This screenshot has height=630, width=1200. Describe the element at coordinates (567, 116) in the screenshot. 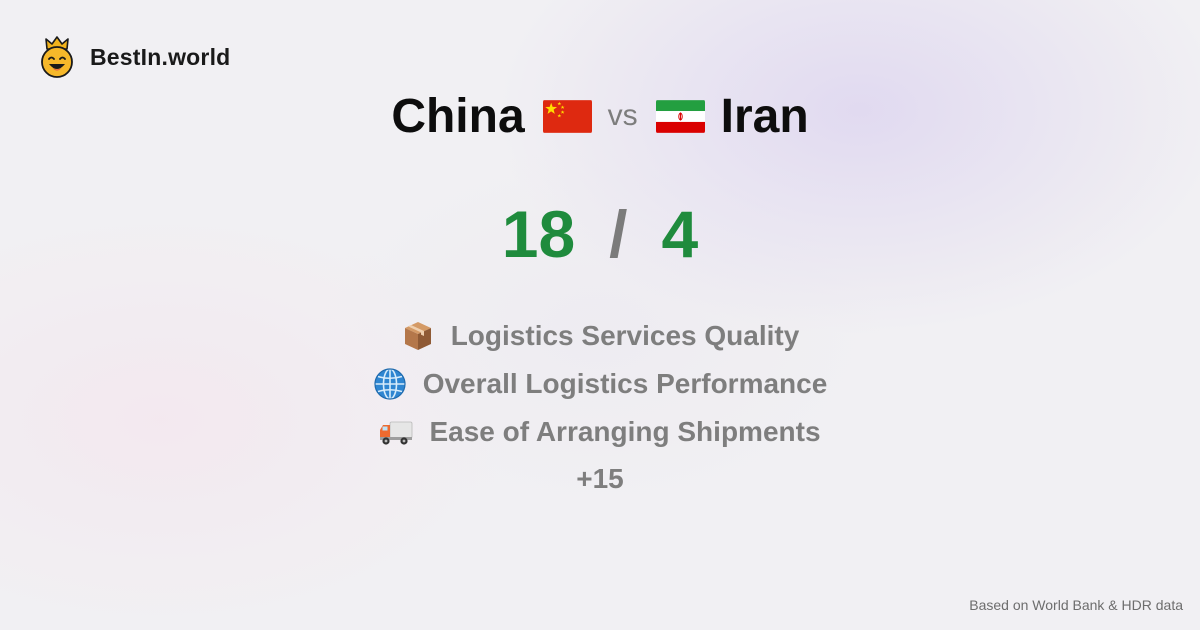

I see `china-flag-icon` at that location.